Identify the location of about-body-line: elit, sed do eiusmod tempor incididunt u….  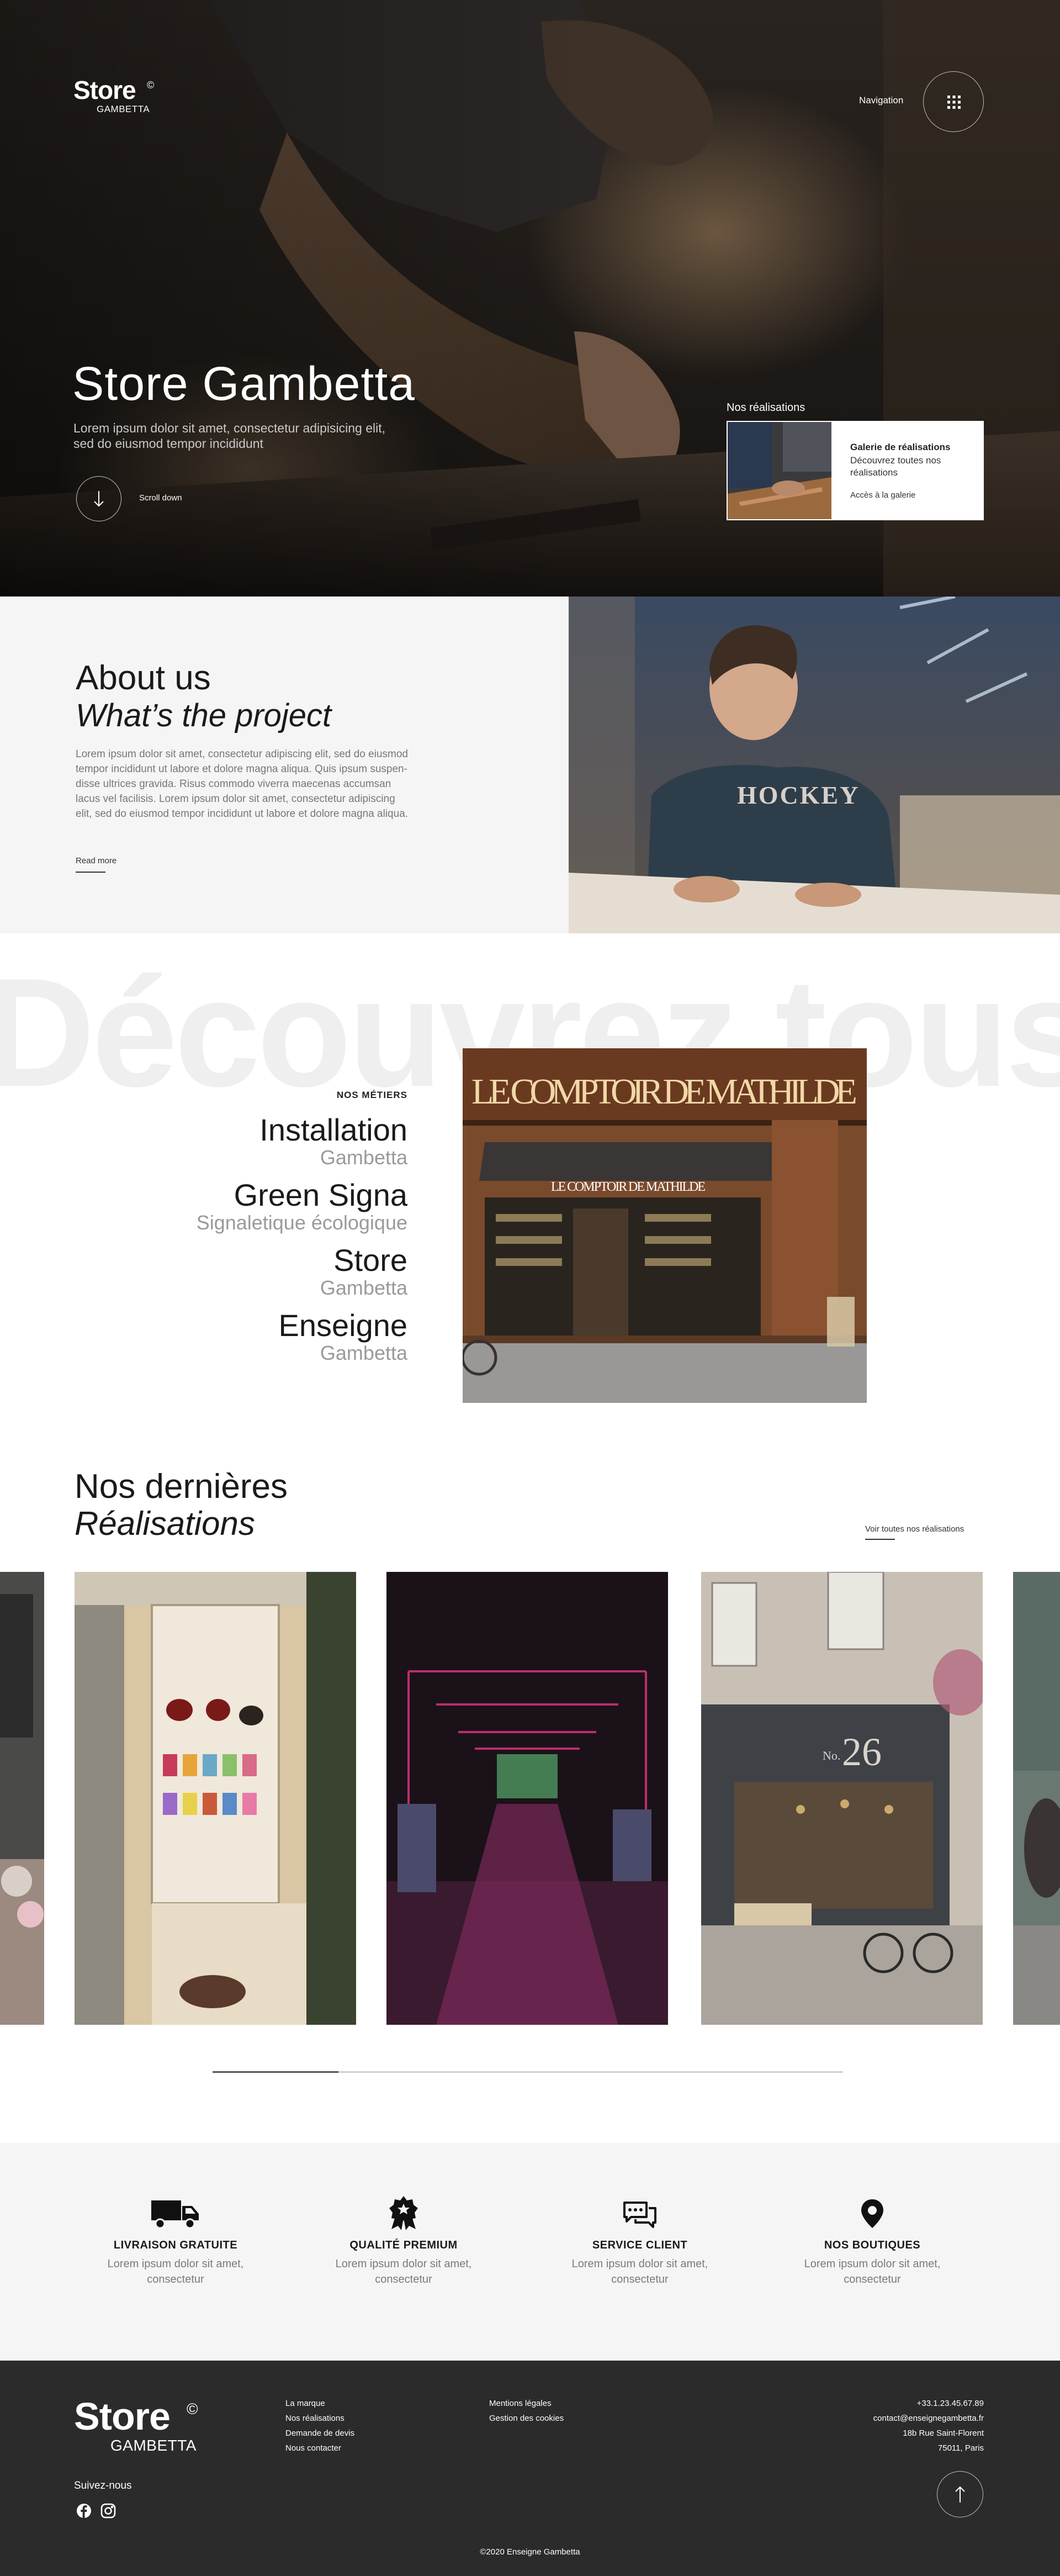
(243, 814).